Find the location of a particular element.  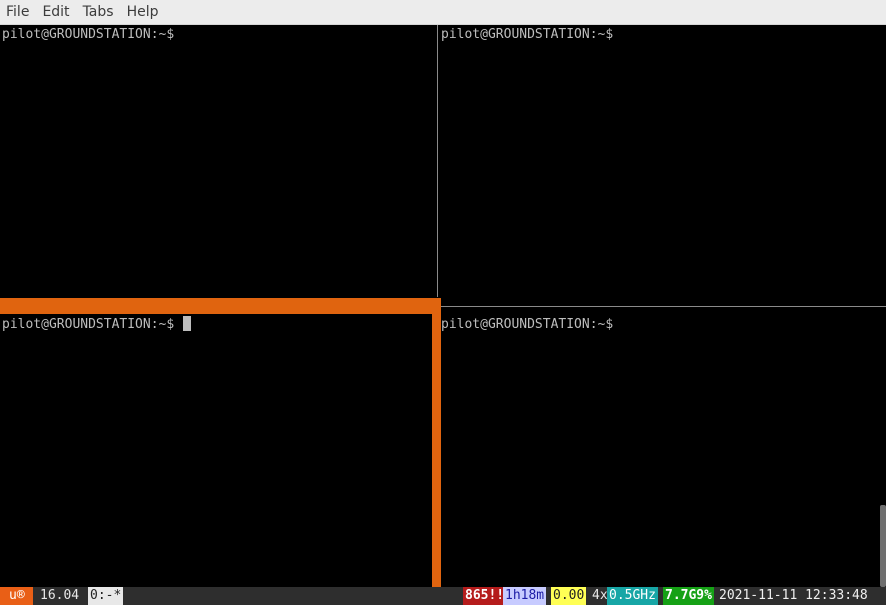

menu-tabs: Tabs is located at coordinates (98, 12).